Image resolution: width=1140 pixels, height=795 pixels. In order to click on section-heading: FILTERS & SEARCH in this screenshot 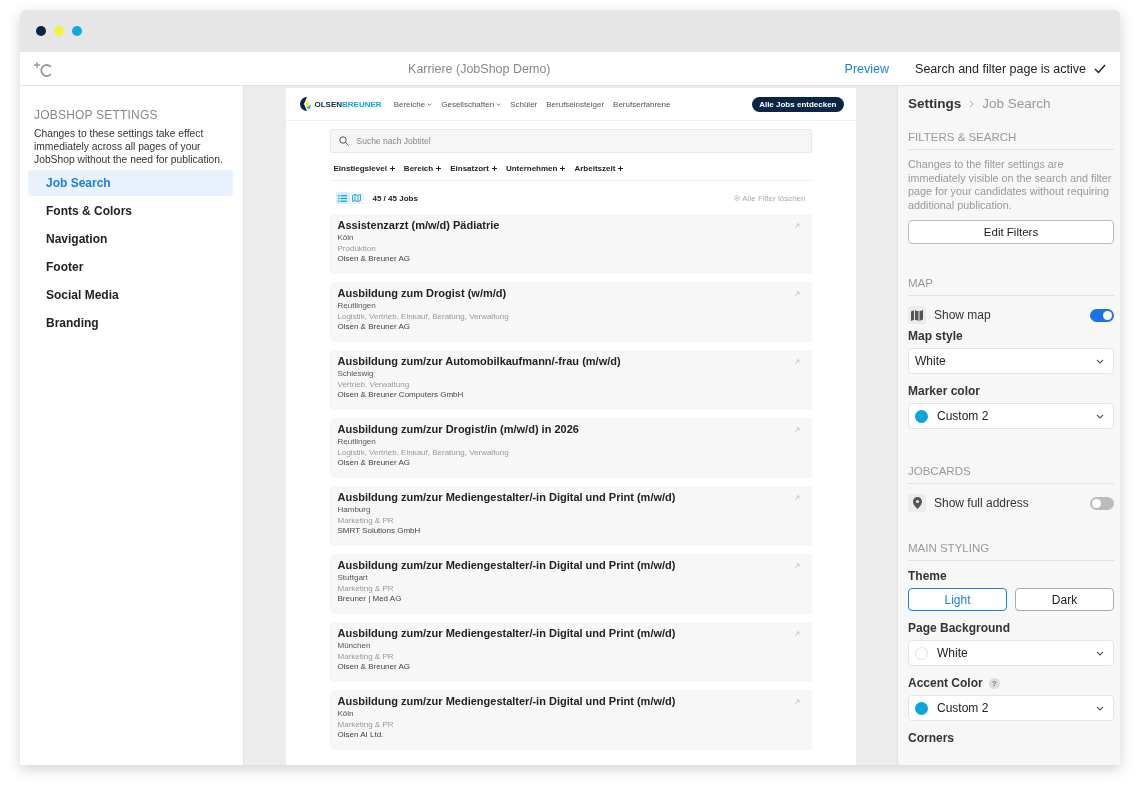, I will do `click(1011, 140)`.